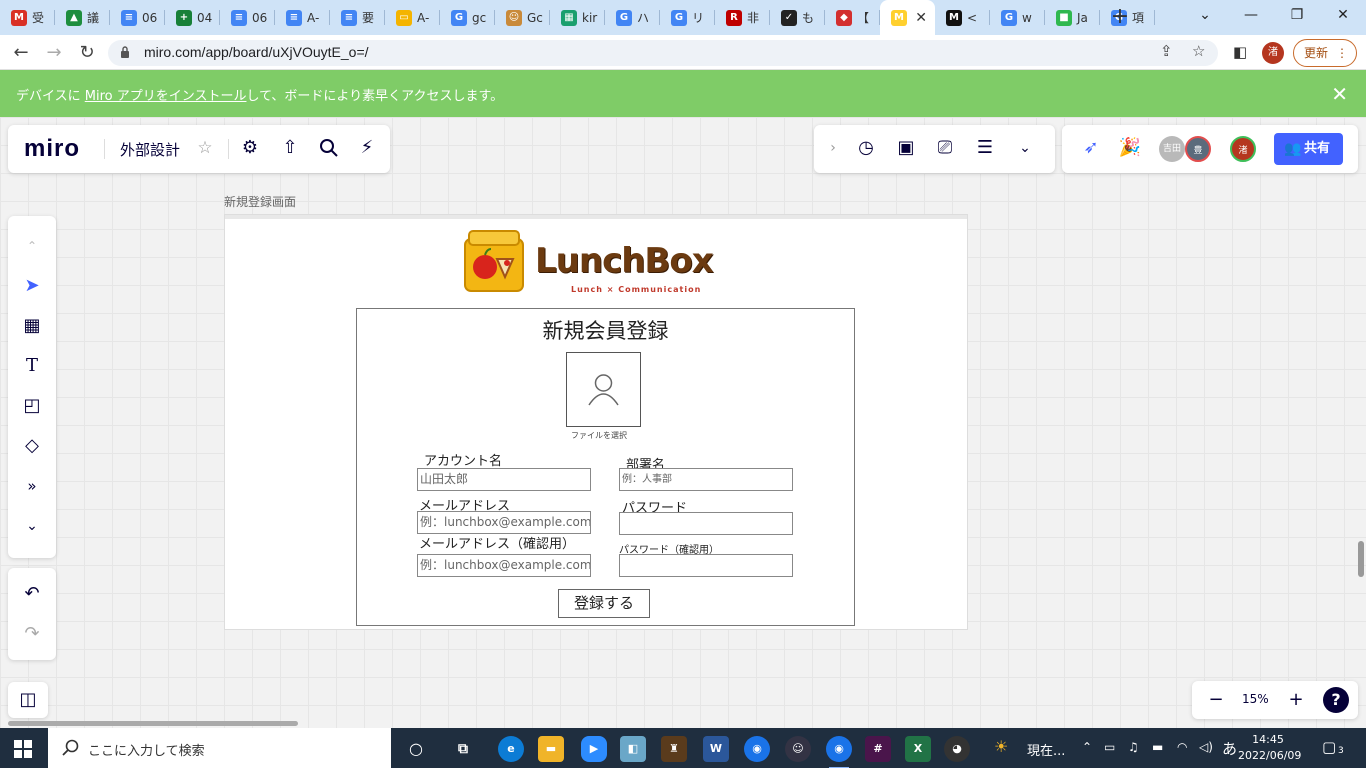 Image resolution: width=1366 pixels, height=768 pixels. I want to click on minimize-button: —, so click(1251, 15).